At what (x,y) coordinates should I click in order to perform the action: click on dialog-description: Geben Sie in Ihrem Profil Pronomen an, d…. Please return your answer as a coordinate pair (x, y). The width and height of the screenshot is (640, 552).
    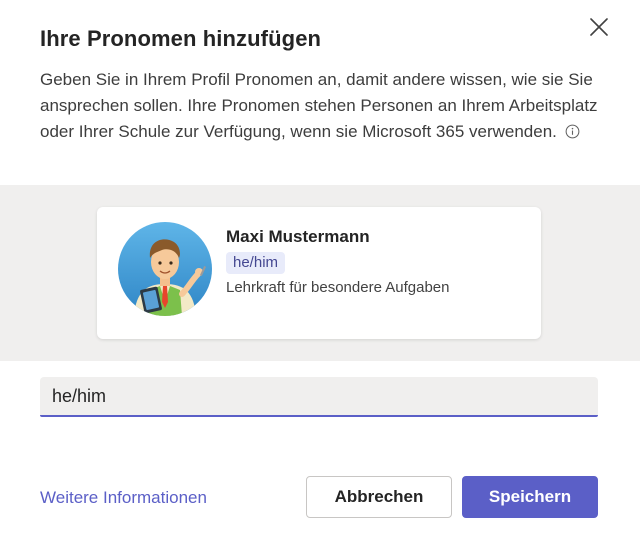
    Looking at the image, I should click on (325, 106).